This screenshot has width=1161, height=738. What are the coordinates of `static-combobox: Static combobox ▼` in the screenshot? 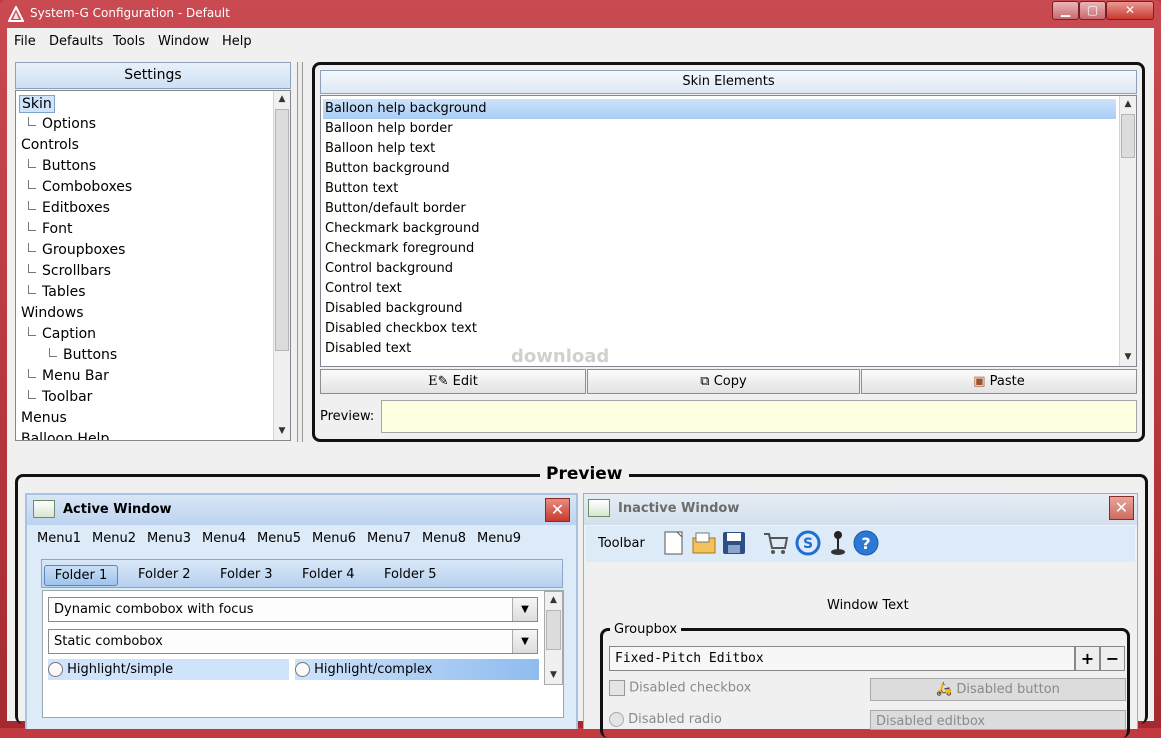 It's located at (293, 641).